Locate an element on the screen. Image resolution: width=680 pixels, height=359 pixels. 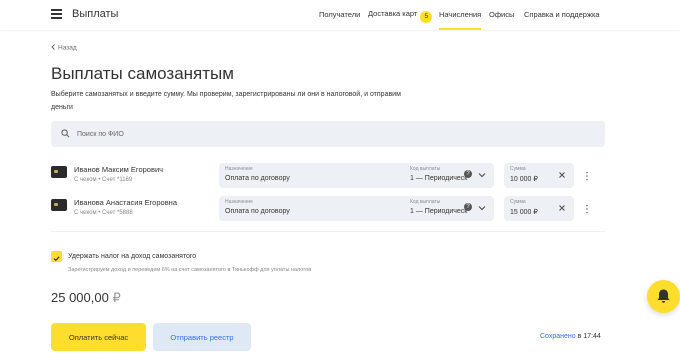
bell-icon is located at coordinates (663, 296).